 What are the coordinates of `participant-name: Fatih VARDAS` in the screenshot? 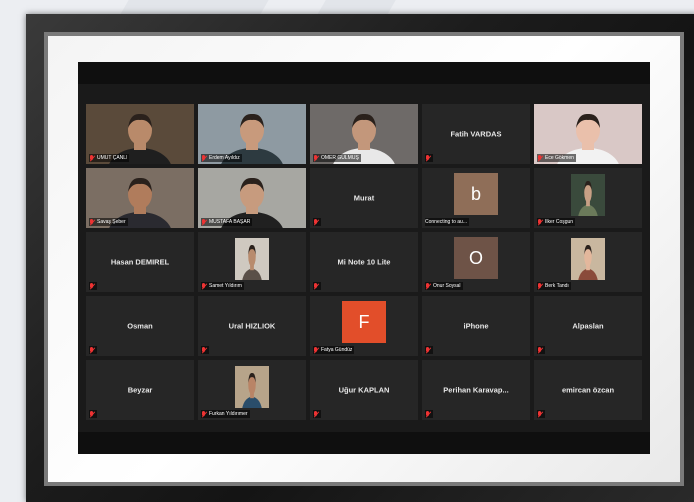 It's located at (476, 134).